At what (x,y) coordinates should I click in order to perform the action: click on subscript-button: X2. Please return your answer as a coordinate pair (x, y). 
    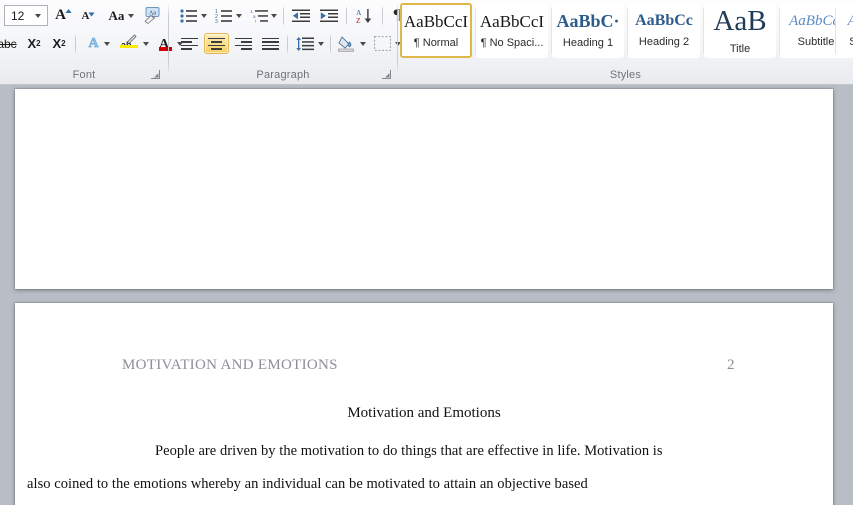
    Looking at the image, I should click on (34, 43).